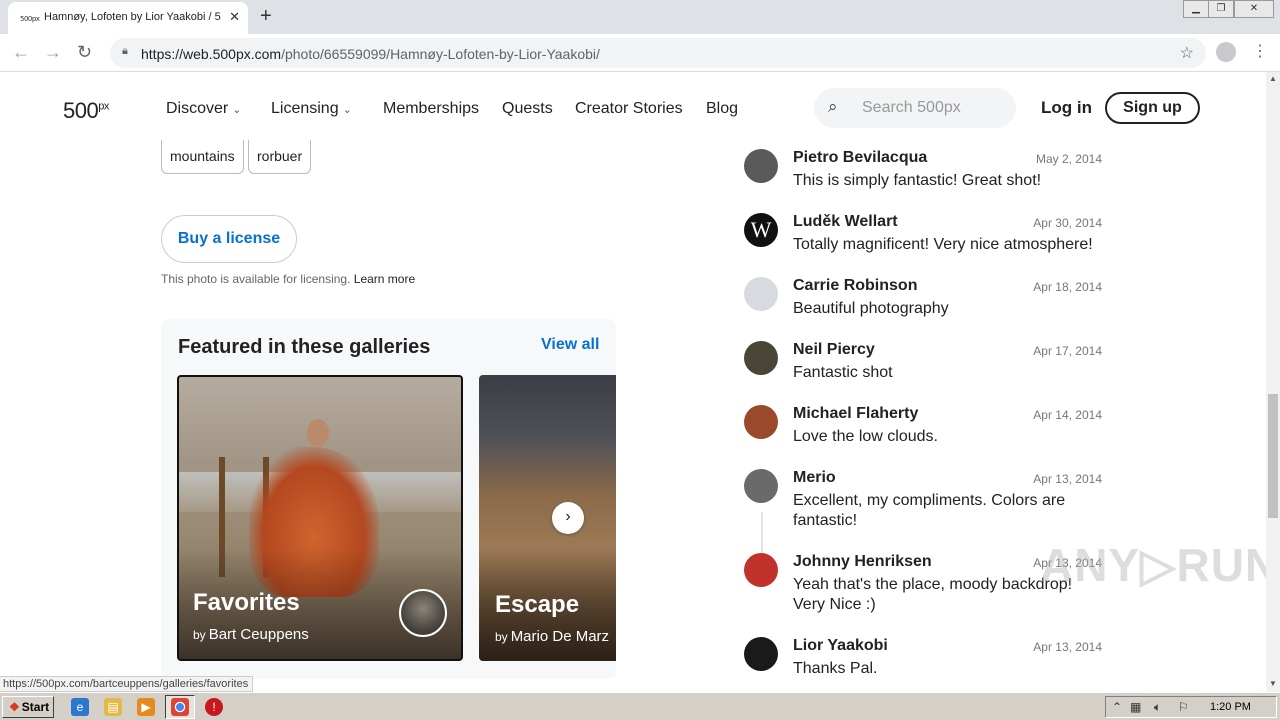 This screenshot has height=720, width=1280. Describe the element at coordinates (1157, 707) in the screenshot. I see `volume-icon: 🔈︎` at that location.